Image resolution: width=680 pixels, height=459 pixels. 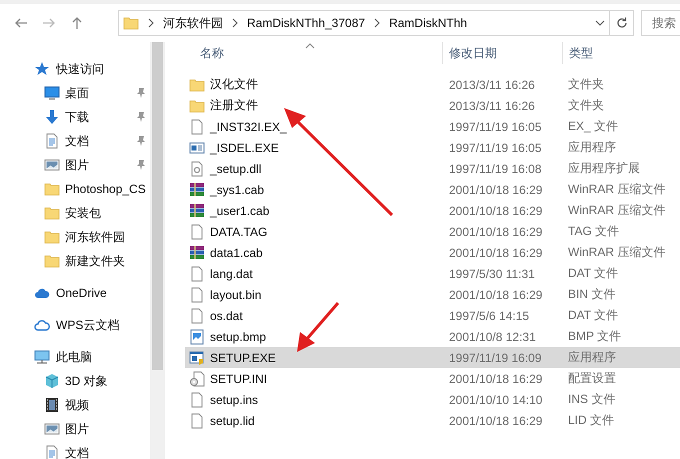 What do you see at coordinates (240, 211) in the screenshot?
I see `file-name: _user1.cab` at bounding box center [240, 211].